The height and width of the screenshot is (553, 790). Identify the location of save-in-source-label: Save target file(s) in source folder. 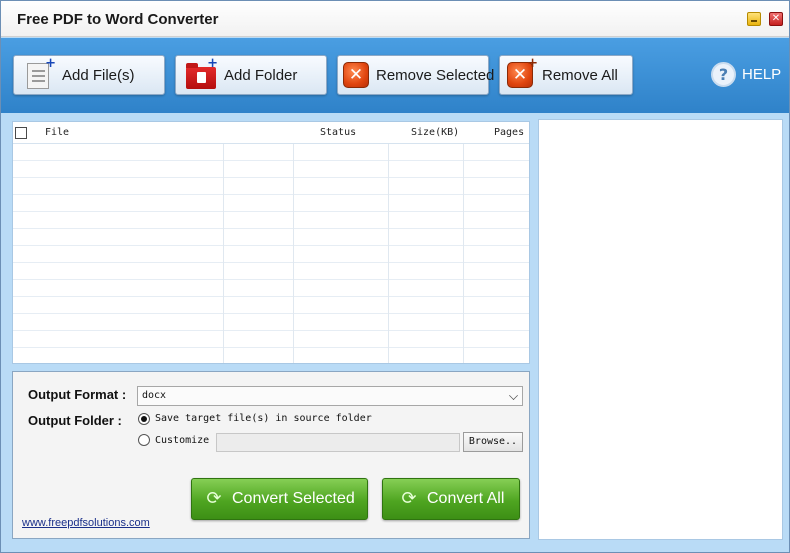
(263, 418).